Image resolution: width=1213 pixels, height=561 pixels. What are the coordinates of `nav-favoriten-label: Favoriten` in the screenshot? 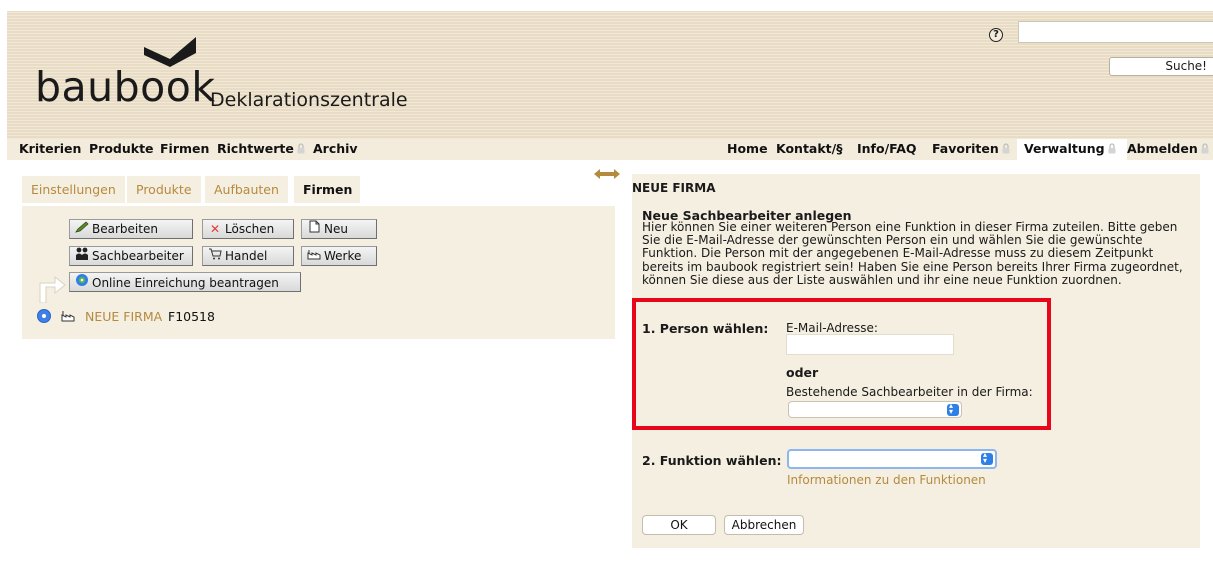 It's located at (965, 148).